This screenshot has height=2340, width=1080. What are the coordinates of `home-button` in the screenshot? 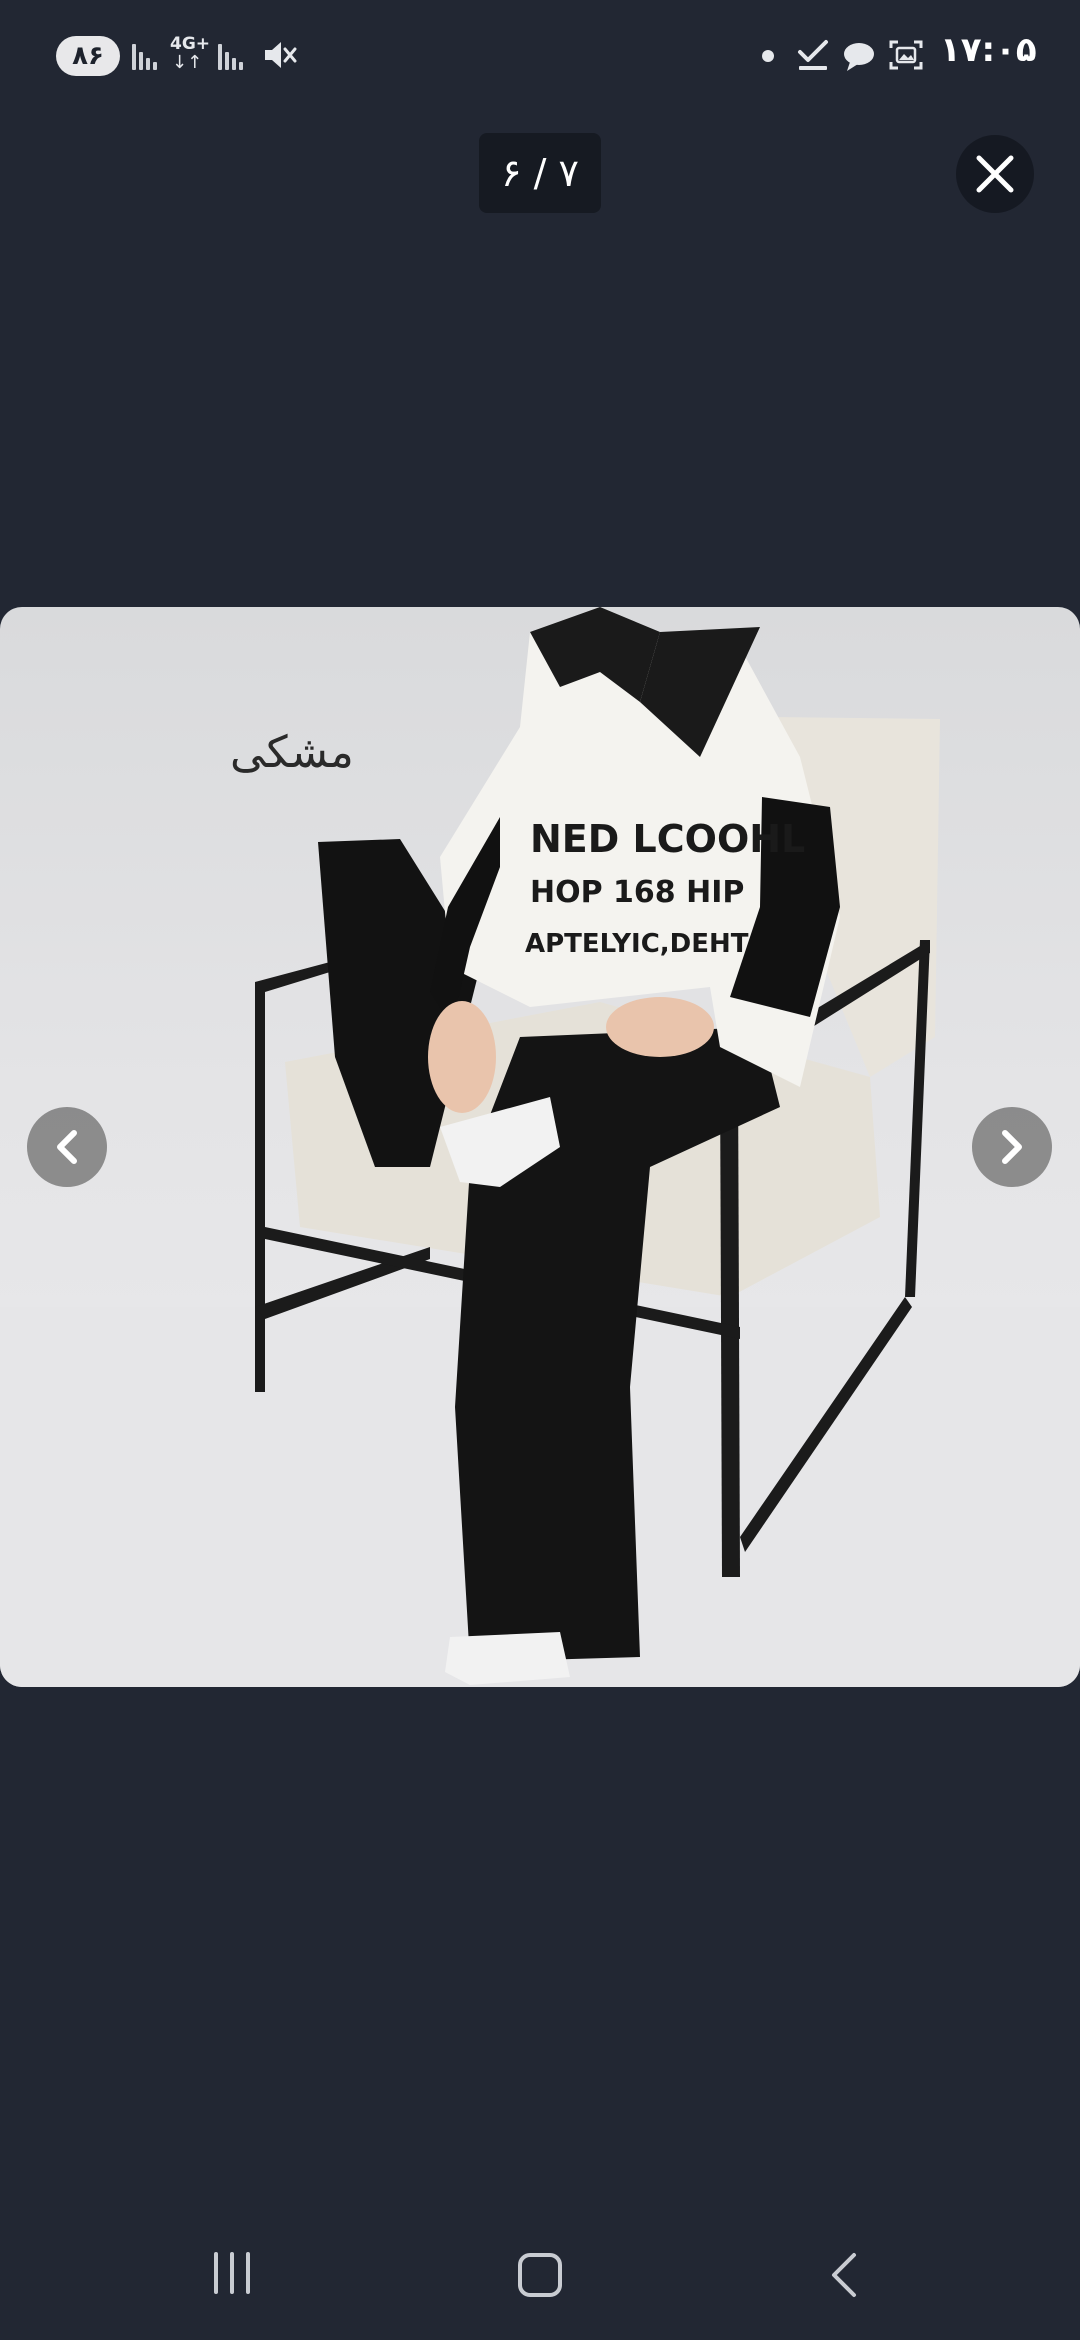 It's located at (540, 2275).